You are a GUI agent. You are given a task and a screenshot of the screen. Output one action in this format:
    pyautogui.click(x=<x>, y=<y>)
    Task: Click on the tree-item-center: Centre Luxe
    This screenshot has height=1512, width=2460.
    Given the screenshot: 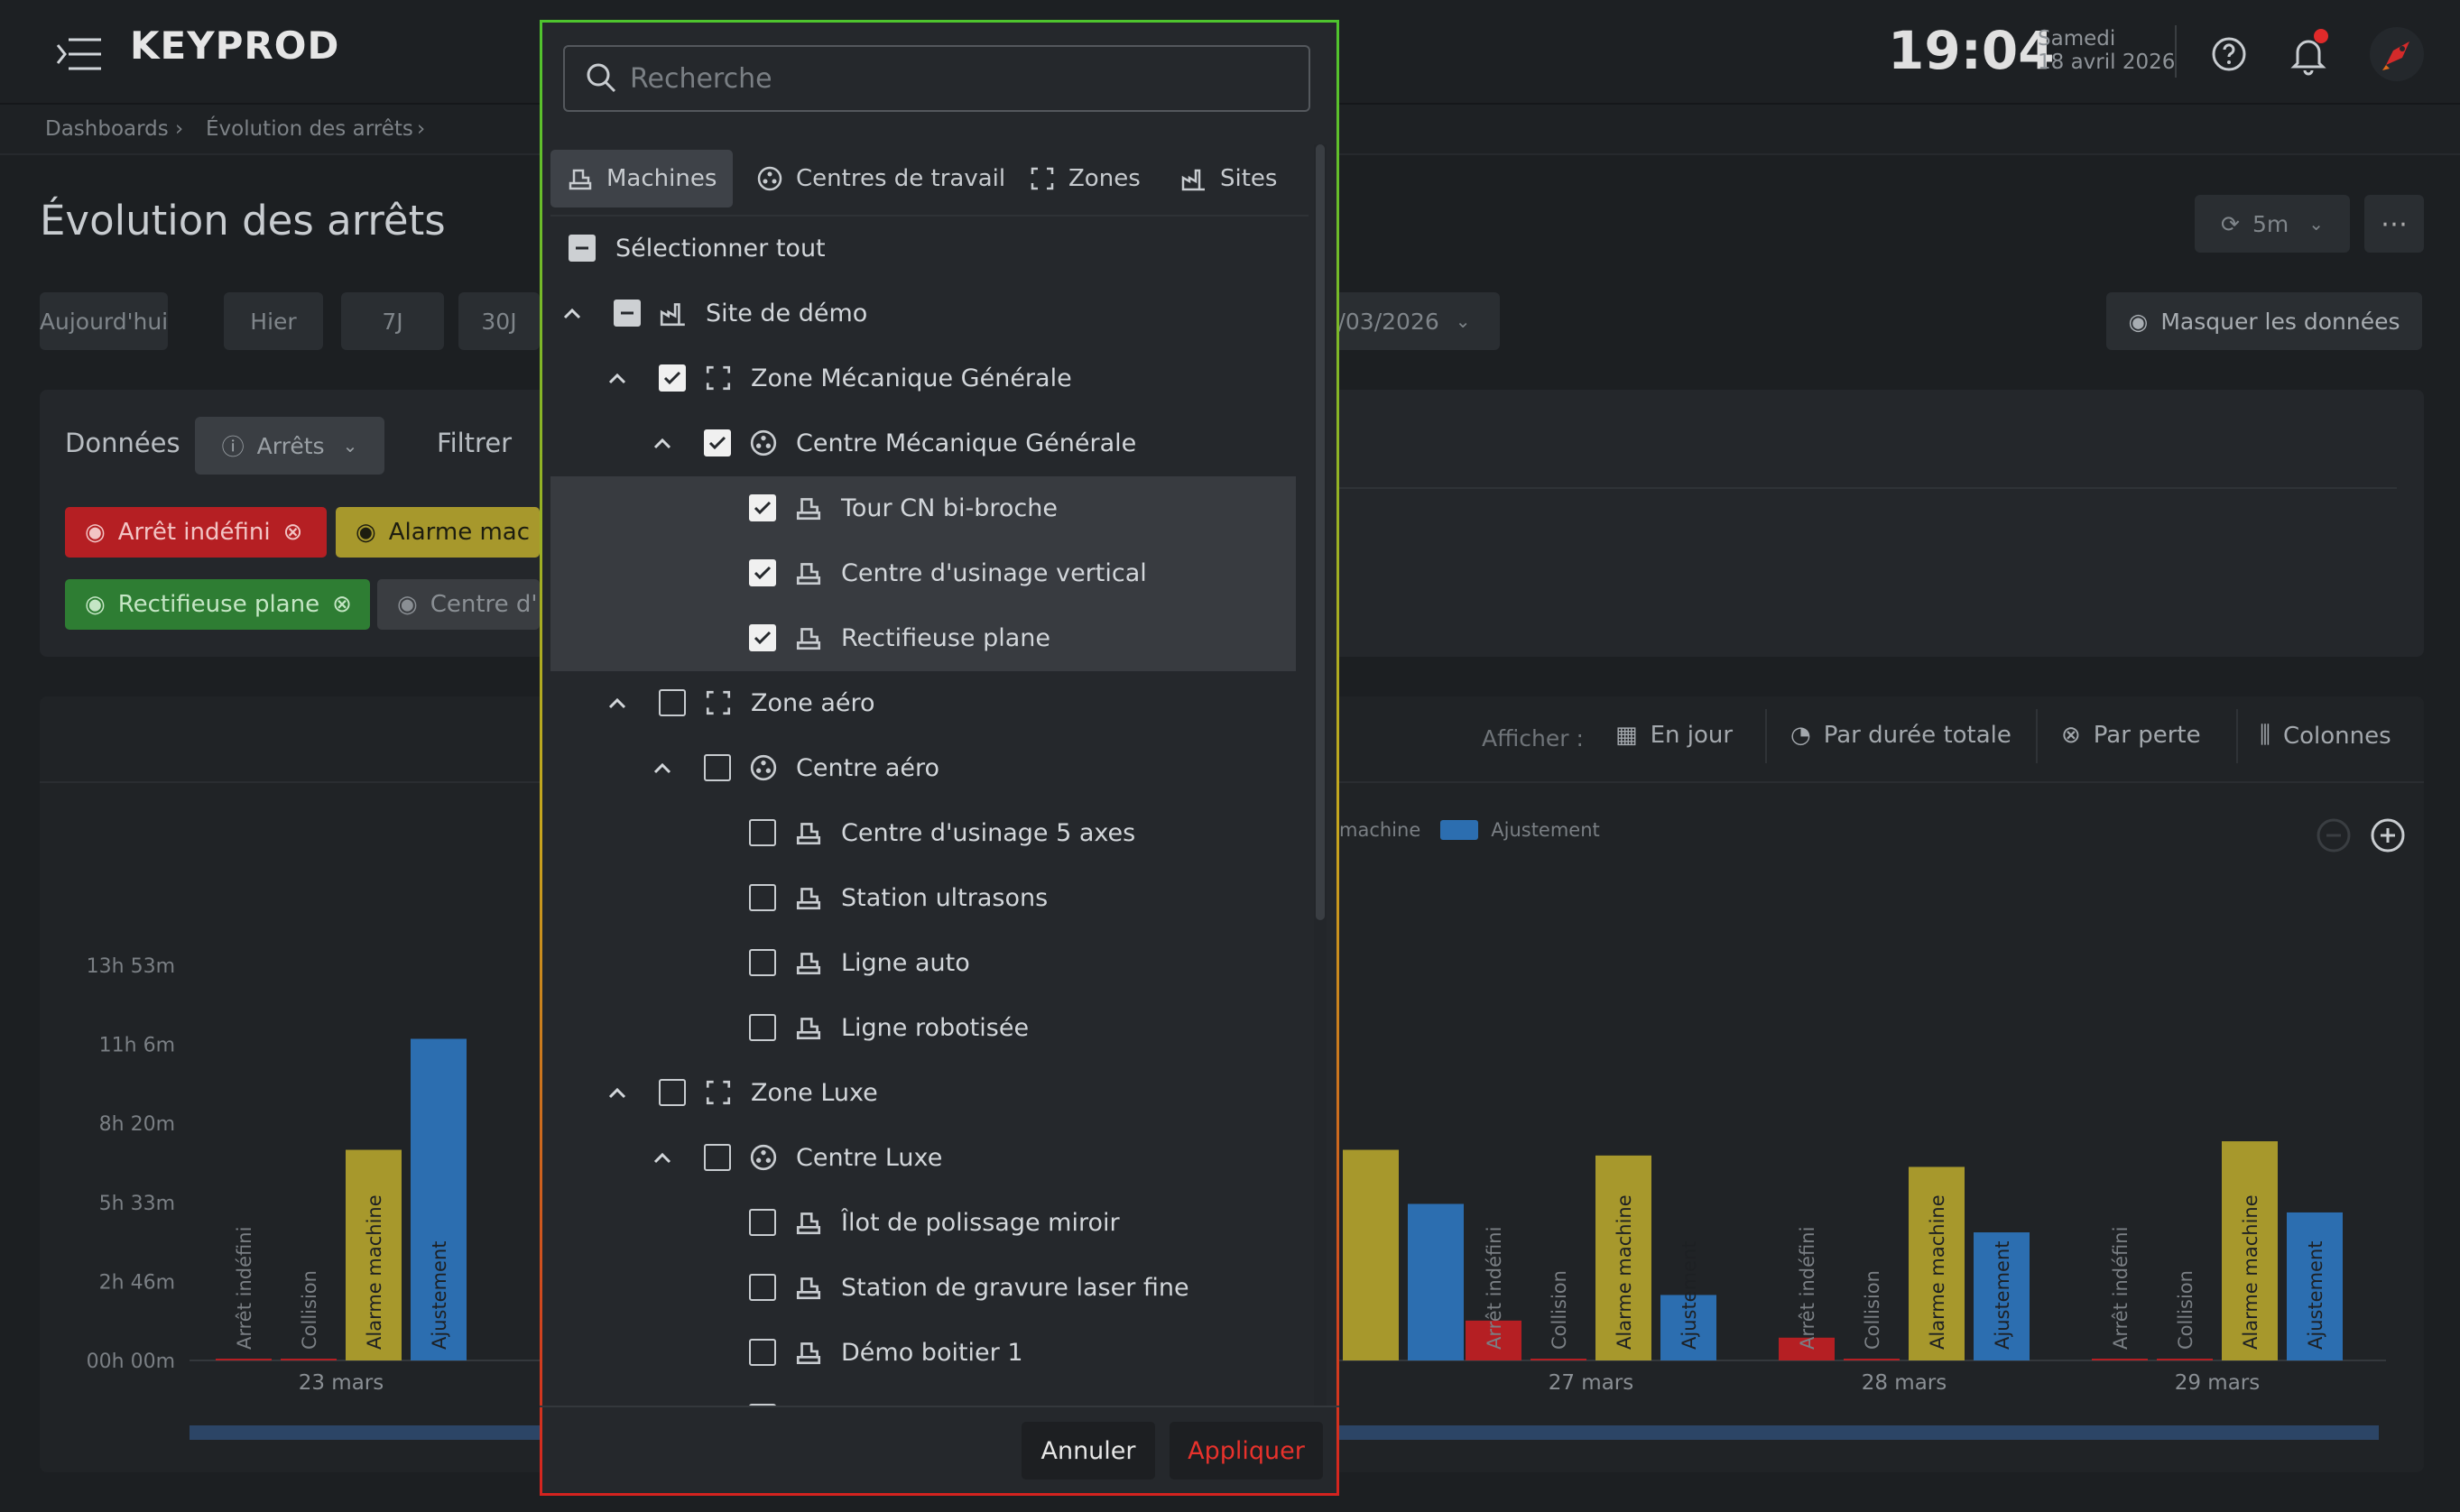 What is the action you would take?
    pyautogui.click(x=923, y=1158)
    